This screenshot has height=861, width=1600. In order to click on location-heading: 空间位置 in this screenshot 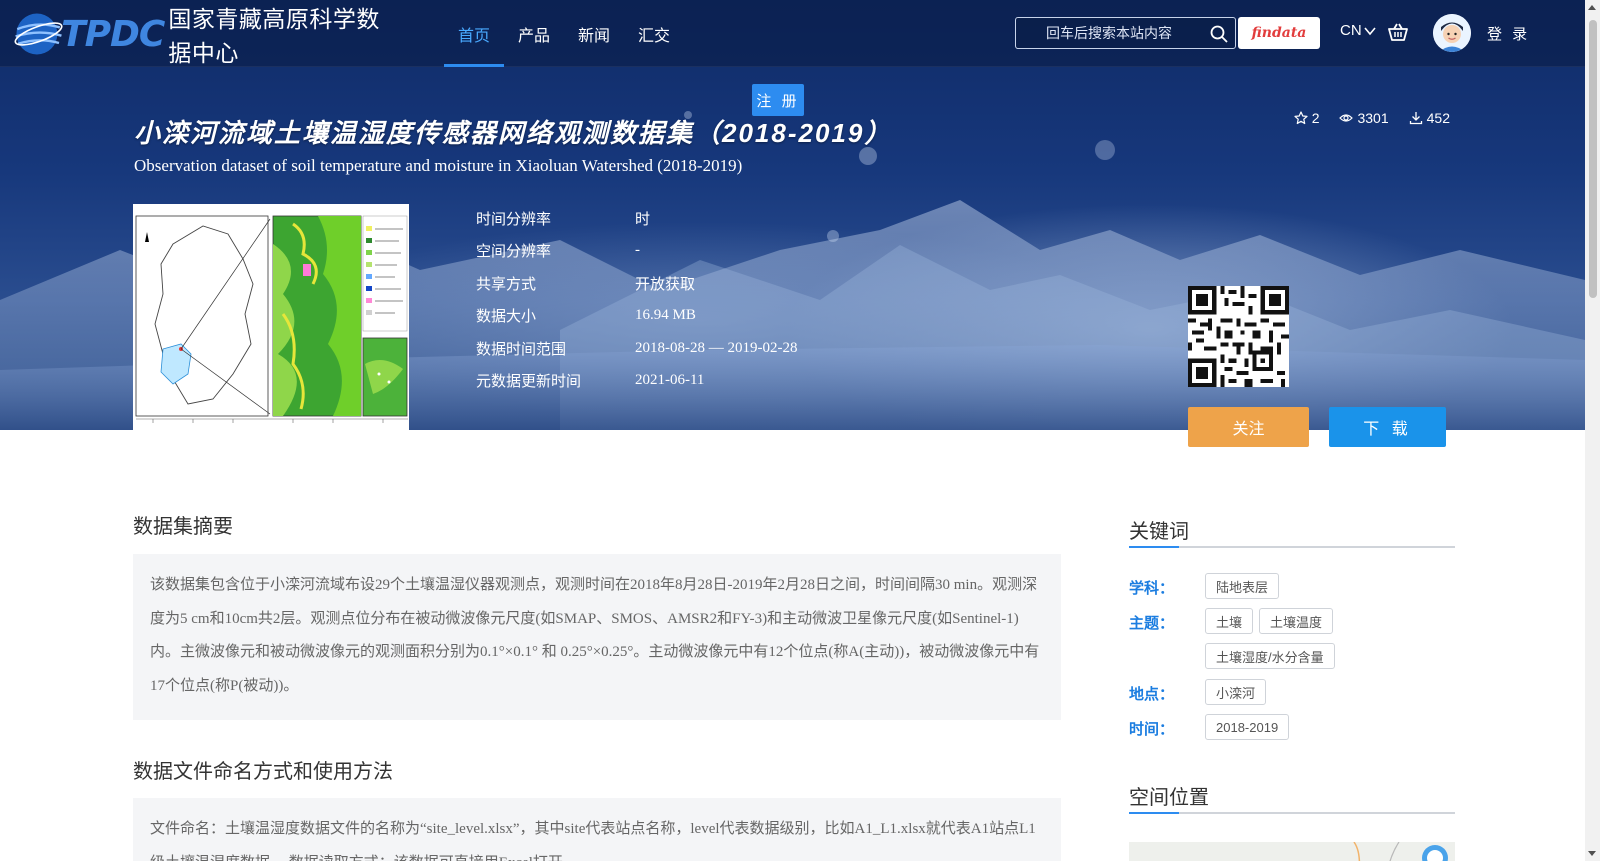, I will do `click(1169, 798)`.